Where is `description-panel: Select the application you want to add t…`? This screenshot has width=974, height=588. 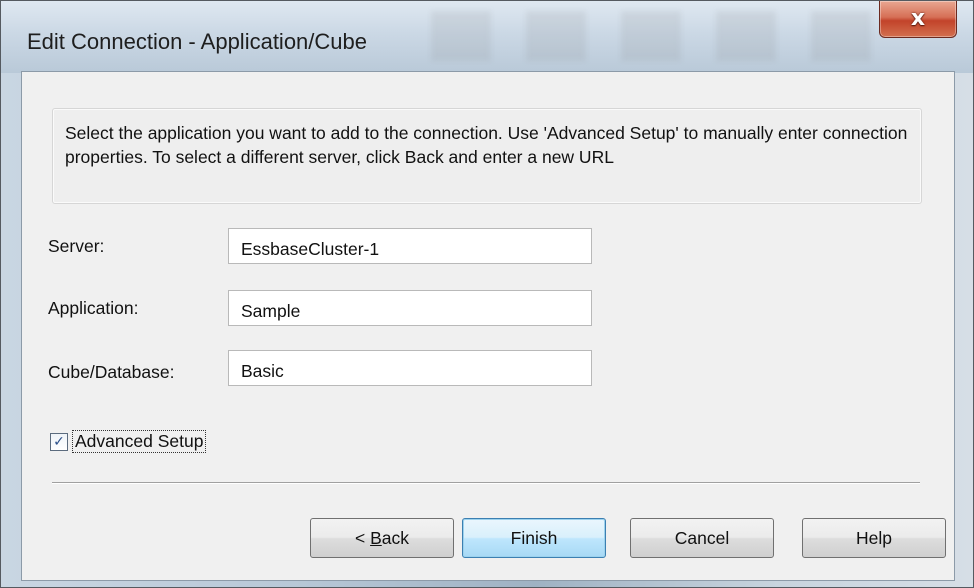 description-panel: Select the application you want to add t… is located at coordinates (487, 156).